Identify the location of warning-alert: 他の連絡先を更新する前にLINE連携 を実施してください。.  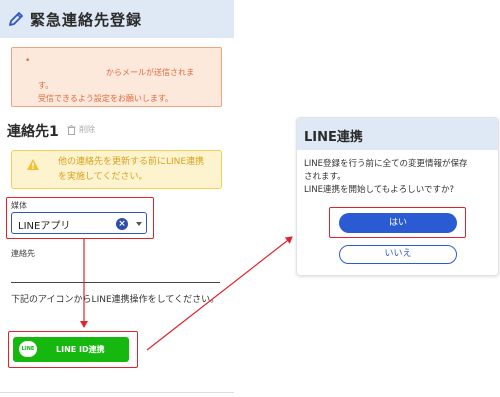
(116, 169).